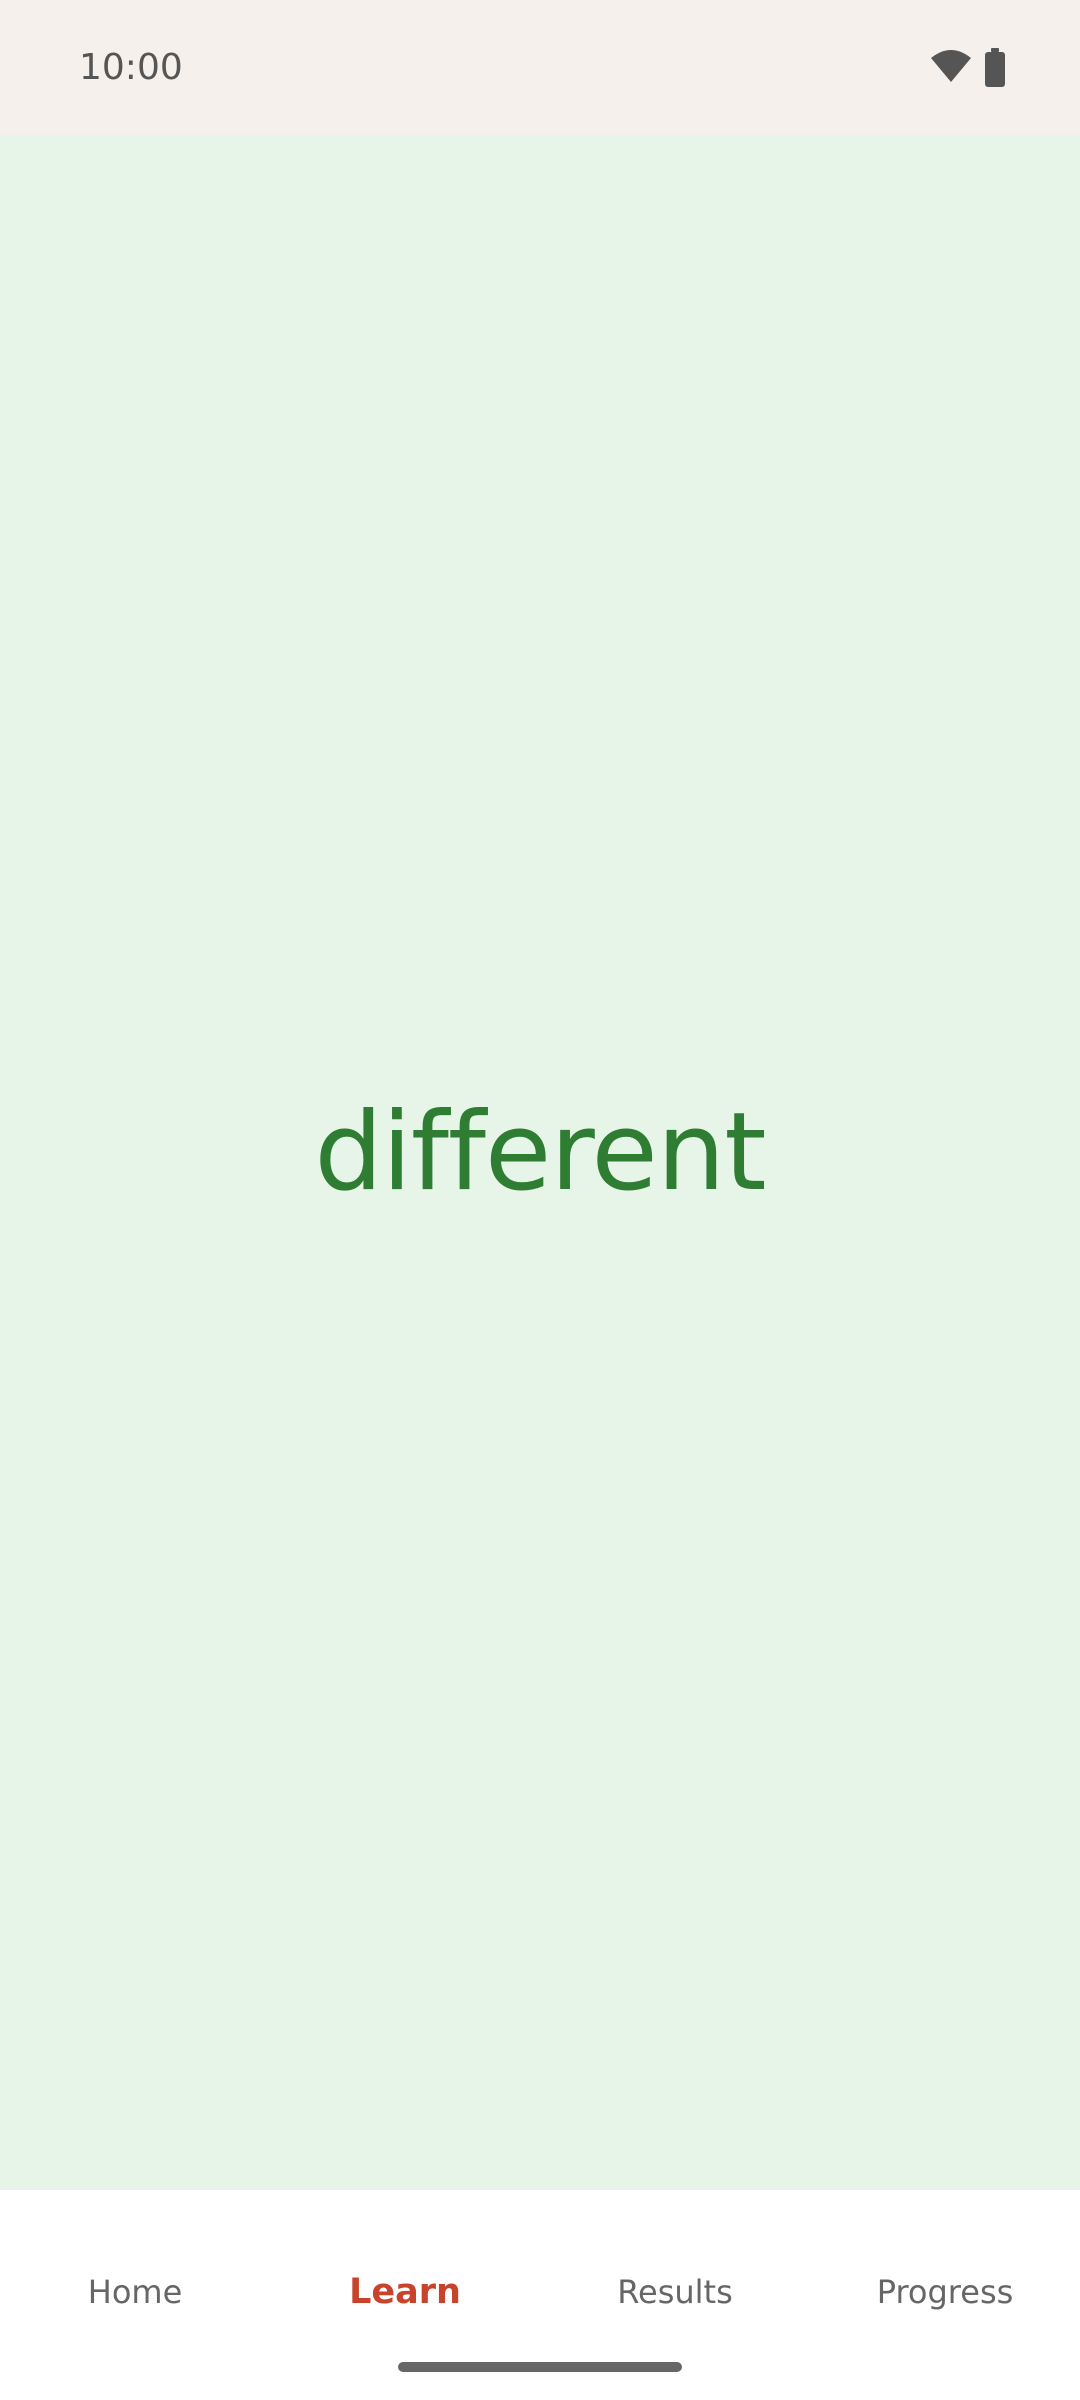 The height and width of the screenshot is (2400, 1080). What do you see at coordinates (995, 68) in the screenshot?
I see `battery-icon` at bounding box center [995, 68].